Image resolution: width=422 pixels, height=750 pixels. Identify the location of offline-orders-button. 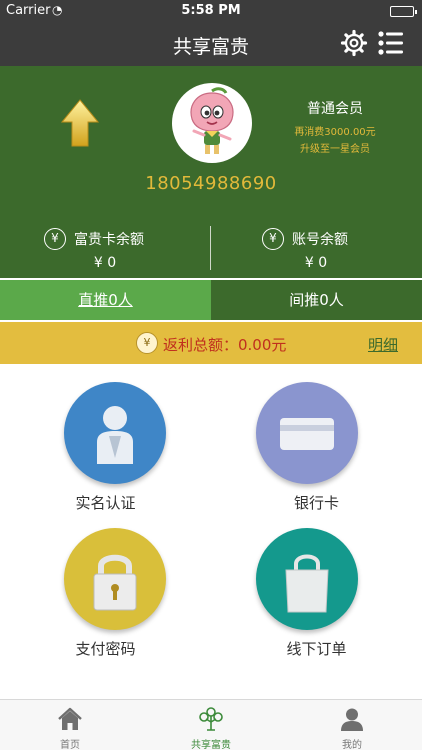
(307, 579).